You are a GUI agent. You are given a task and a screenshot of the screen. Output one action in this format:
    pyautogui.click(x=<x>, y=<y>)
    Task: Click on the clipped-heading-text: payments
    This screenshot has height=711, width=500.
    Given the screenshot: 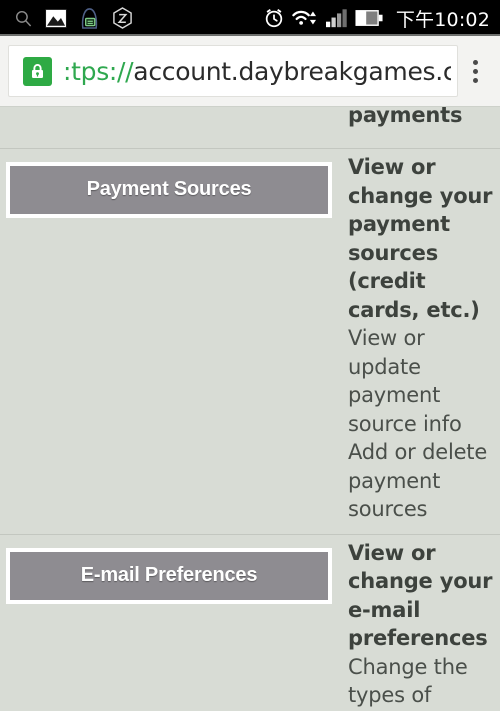 What is the action you would take?
    pyautogui.click(x=405, y=117)
    